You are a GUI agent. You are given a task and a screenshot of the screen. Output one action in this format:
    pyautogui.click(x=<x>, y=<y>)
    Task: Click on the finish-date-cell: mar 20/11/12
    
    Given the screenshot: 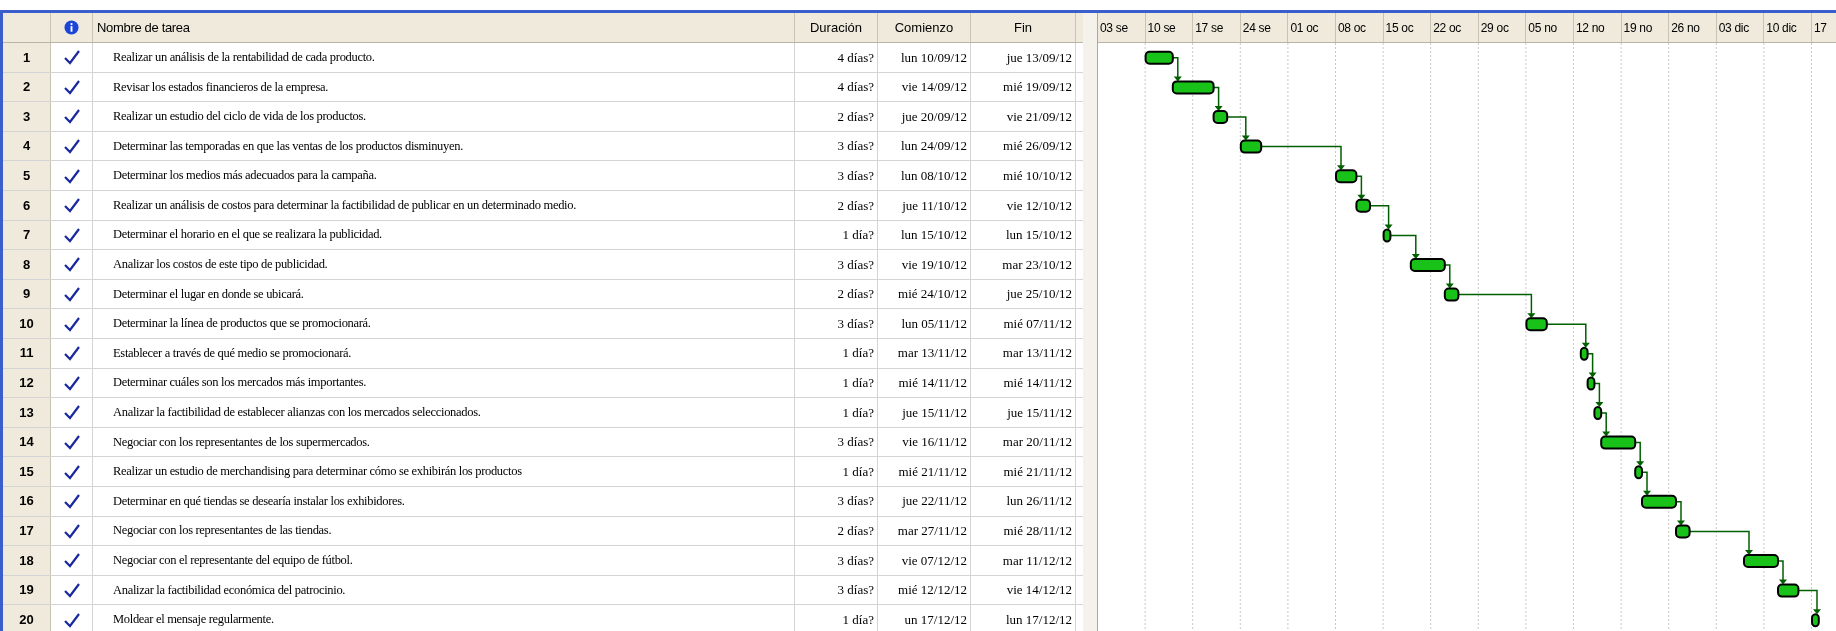 What is the action you would take?
    pyautogui.click(x=1023, y=442)
    